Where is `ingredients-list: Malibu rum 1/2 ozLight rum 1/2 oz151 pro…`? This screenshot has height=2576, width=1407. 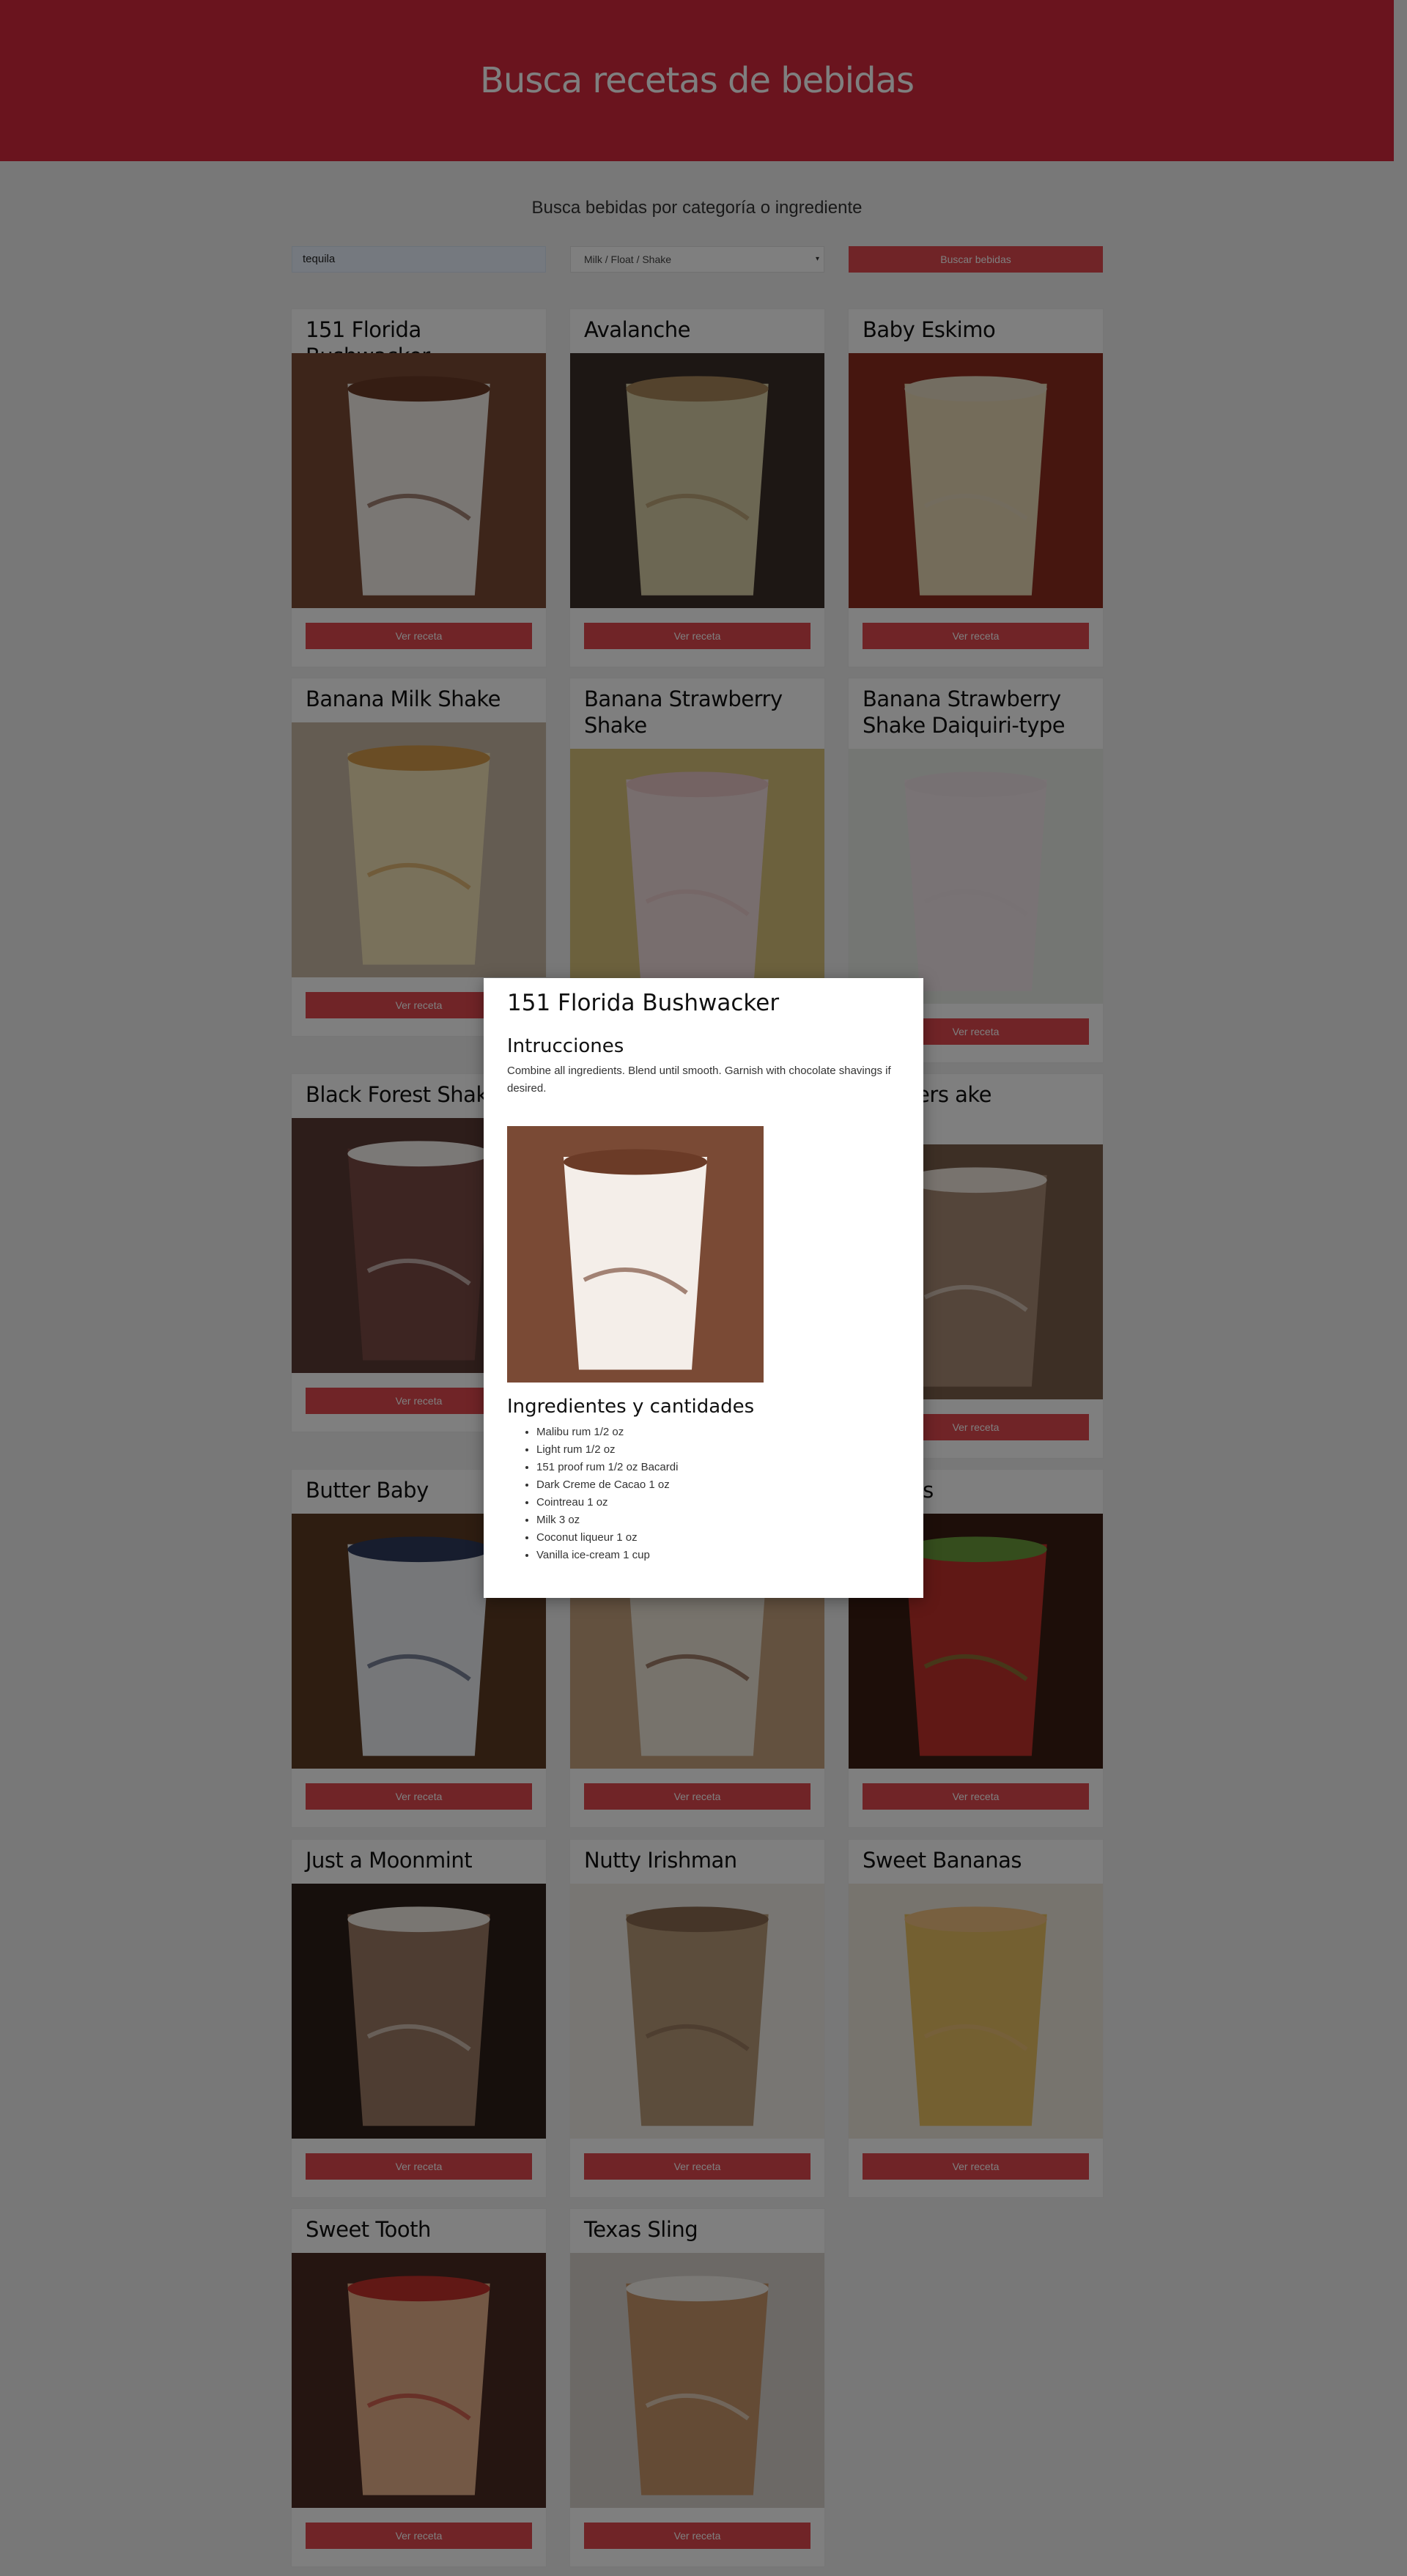 ingredients-list: Malibu rum 1/2 ozLight rum 1/2 oz151 pro… is located at coordinates (592, 1494).